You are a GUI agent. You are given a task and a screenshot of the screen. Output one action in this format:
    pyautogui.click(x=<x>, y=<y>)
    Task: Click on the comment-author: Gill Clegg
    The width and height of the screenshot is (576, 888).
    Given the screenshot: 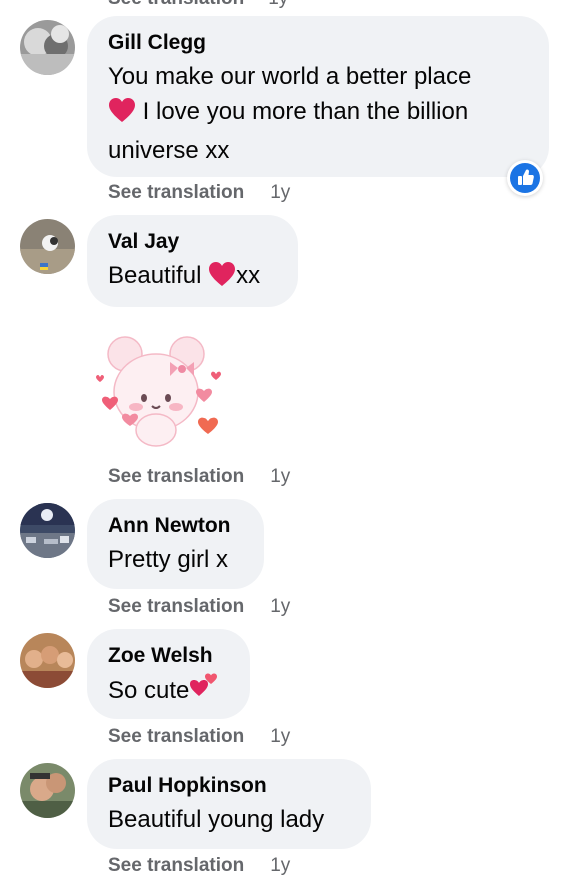 What is the action you would take?
    pyautogui.click(x=318, y=43)
    